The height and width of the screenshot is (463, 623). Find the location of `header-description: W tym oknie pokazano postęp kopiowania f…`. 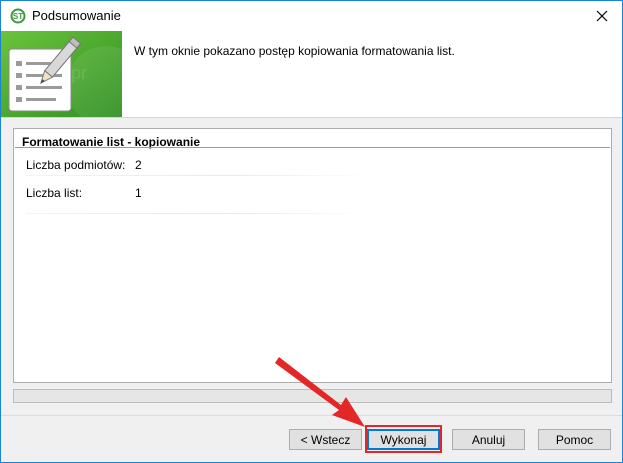

header-description: W tym oknie pokazano postęp kopiowania f… is located at coordinates (294, 51).